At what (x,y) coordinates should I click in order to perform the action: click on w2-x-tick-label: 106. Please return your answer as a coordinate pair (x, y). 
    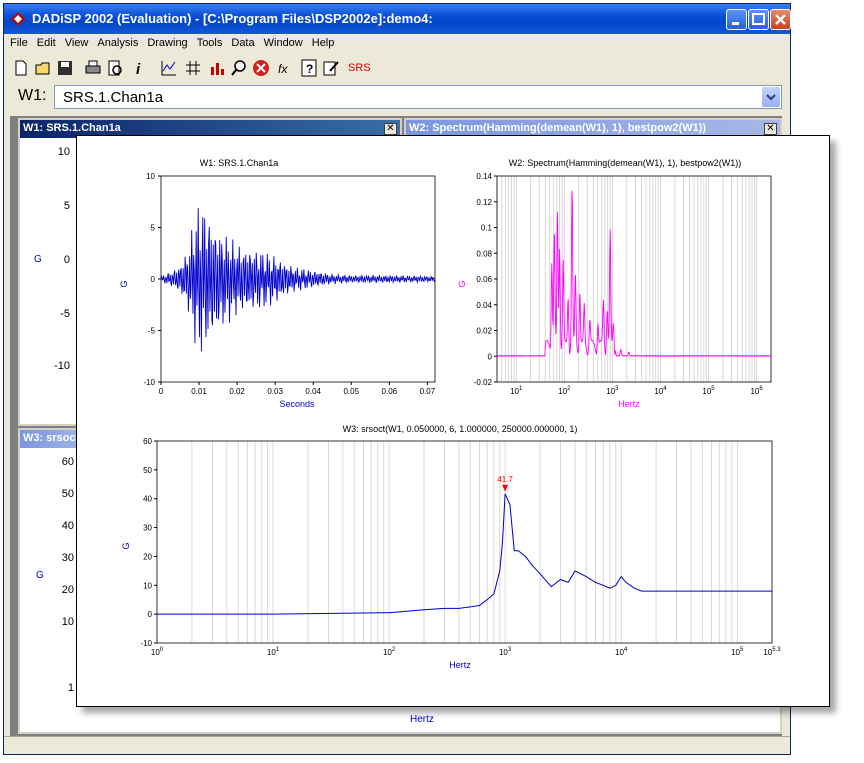
    Looking at the image, I should click on (756, 391).